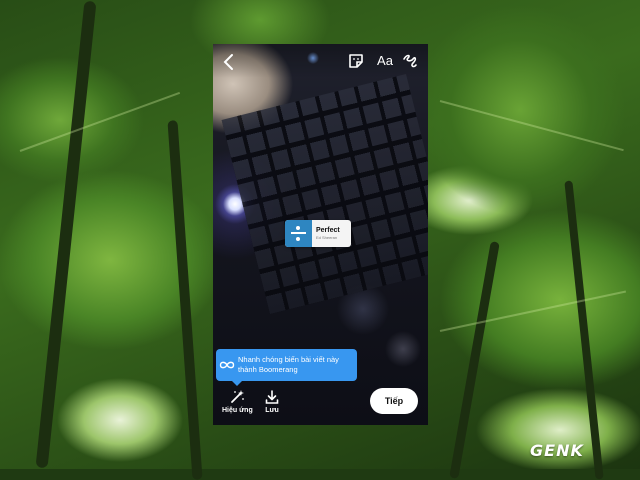 This screenshot has height=480, width=640. Describe the element at coordinates (272, 410) in the screenshot. I see `save-label: Lưu` at that location.